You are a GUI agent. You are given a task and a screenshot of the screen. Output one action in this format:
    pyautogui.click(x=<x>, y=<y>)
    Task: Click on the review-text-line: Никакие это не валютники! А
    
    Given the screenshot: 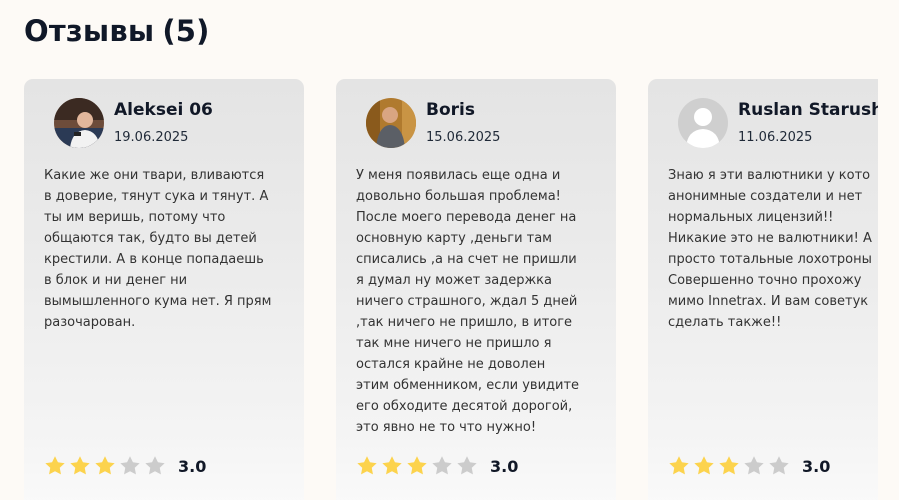 What is the action you would take?
    pyautogui.click(x=770, y=238)
    